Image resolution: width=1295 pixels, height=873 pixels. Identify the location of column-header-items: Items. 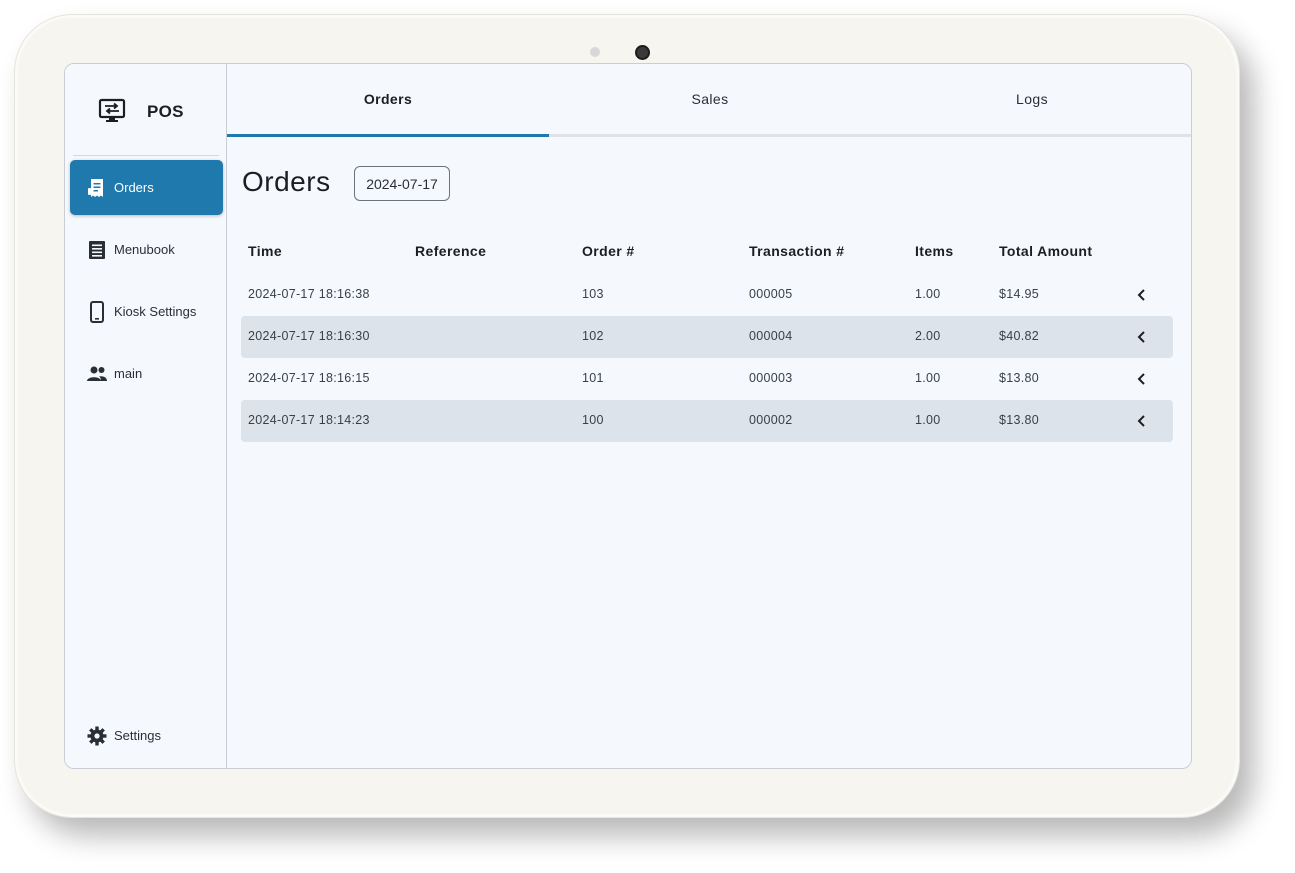
(934, 251).